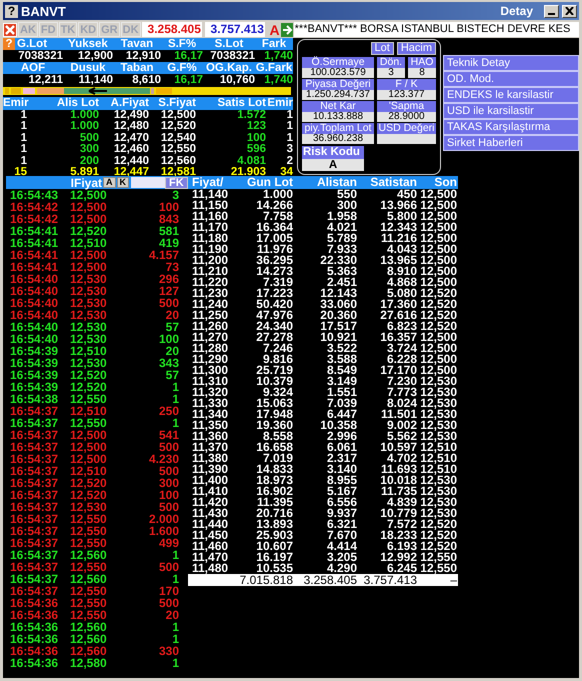 The width and height of the screenshot is (582, 681). I want to click on table-cell-text: 10.779, so click(398, 513).